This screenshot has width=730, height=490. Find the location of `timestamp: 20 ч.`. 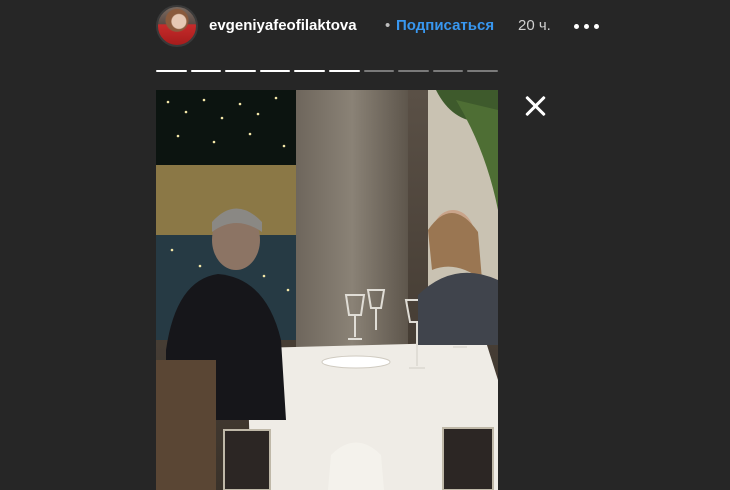

timestamp: 20 ч. is located at coordinates (534, 25).